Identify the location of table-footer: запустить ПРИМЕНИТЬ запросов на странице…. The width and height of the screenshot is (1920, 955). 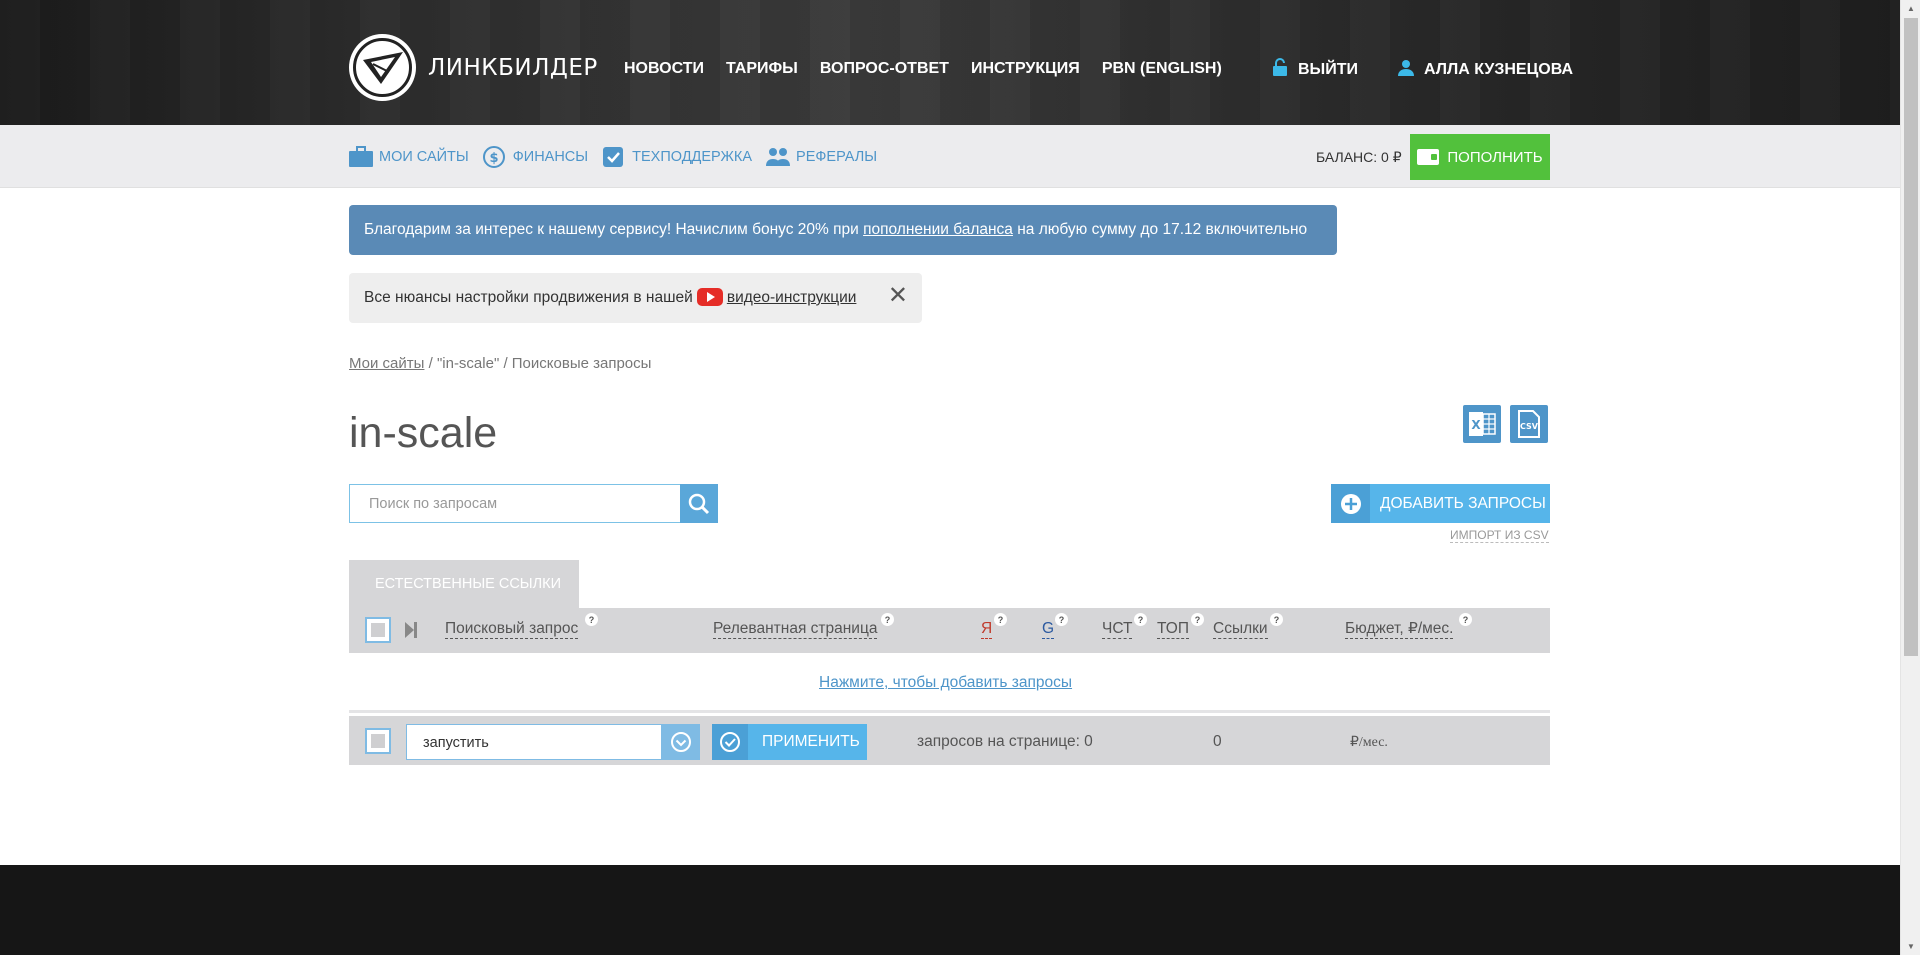
(949, 740).